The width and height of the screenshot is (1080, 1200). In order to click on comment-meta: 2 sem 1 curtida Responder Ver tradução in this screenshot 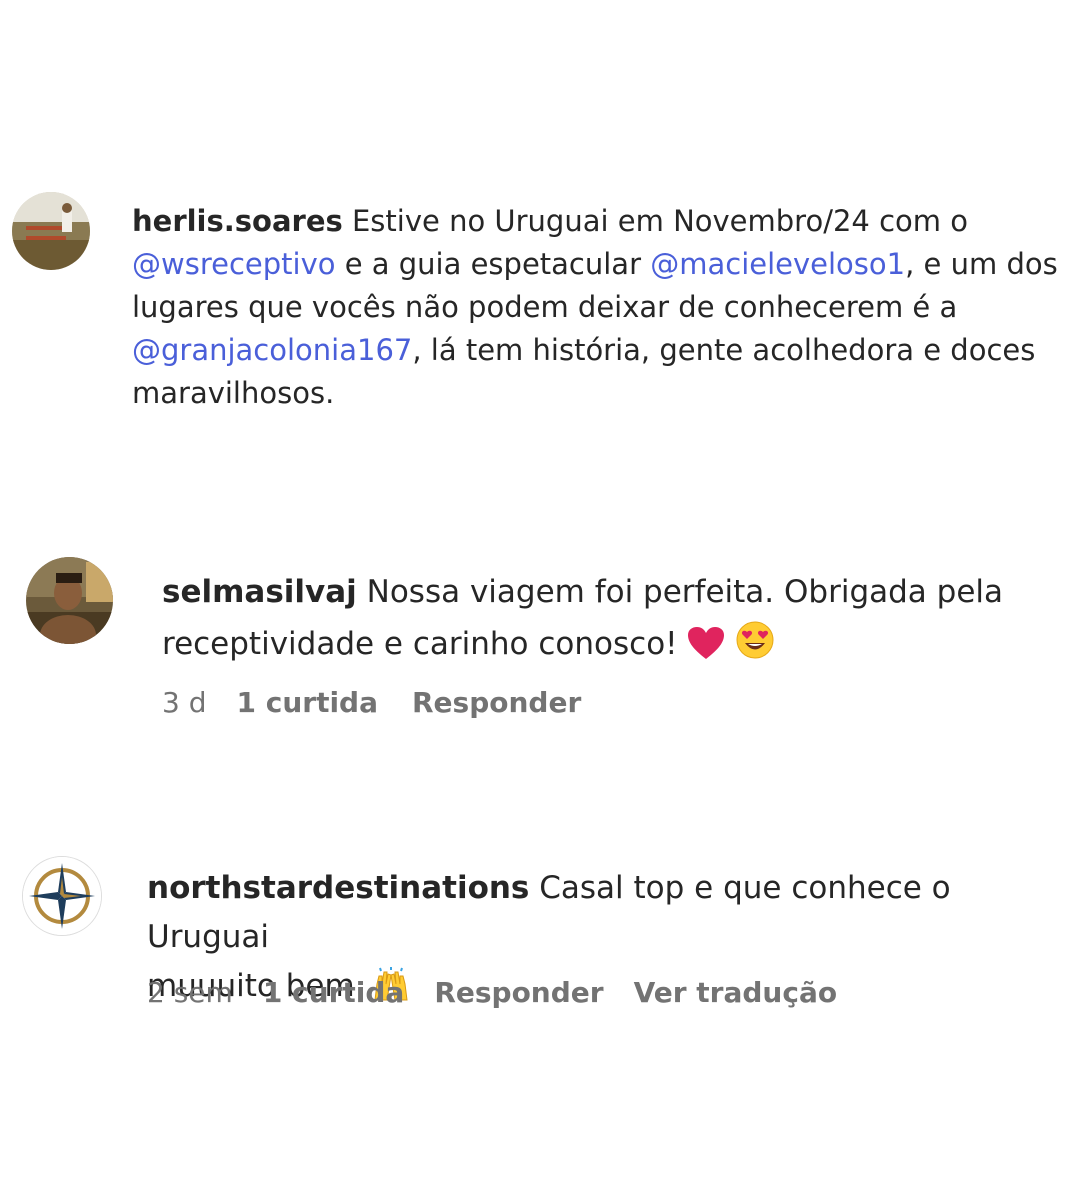, I will do `click(492, 992)`.